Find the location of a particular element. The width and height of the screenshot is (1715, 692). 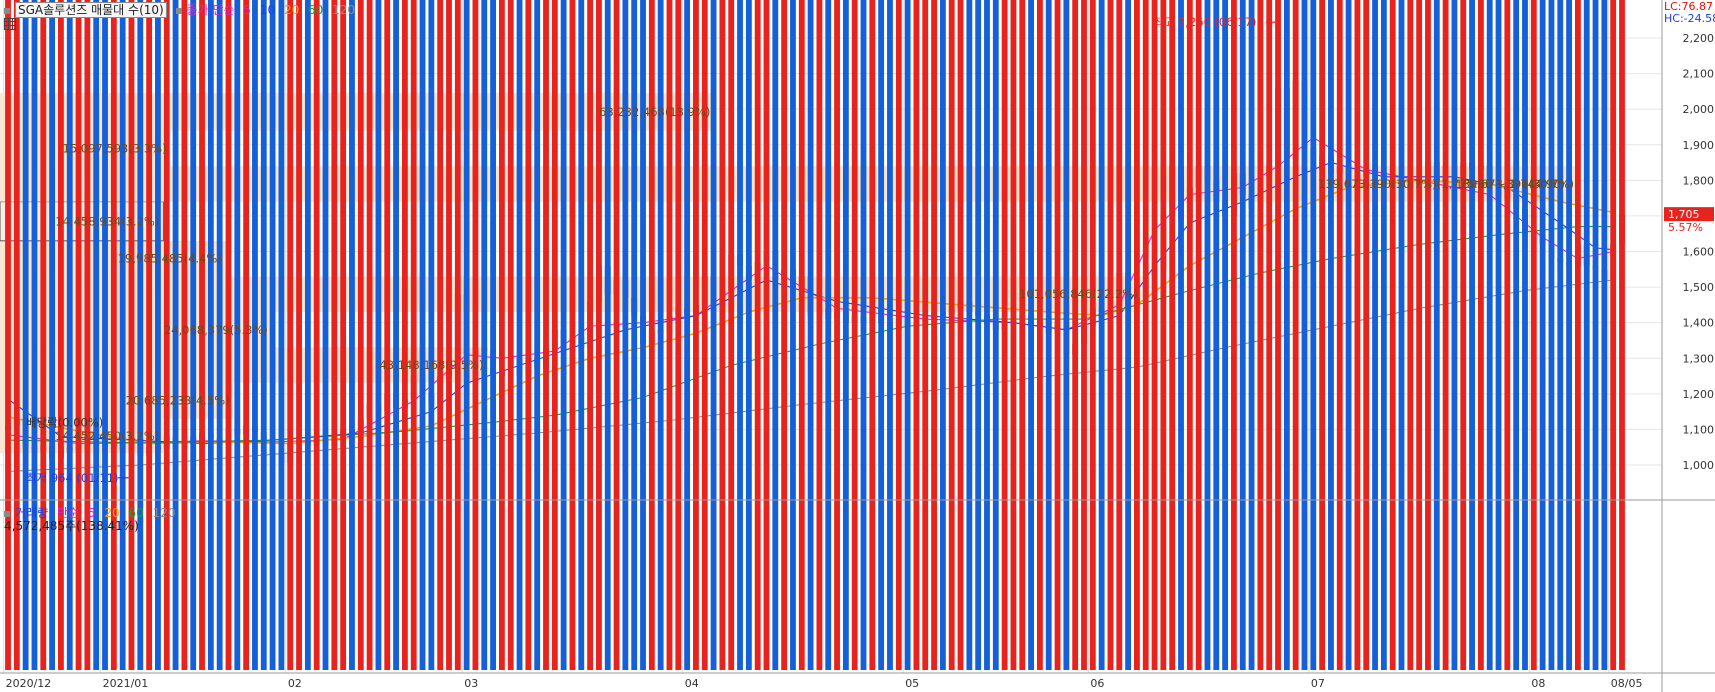

volume-current: 4,572,485주(138.41%) is located at coordinates (71, 526).